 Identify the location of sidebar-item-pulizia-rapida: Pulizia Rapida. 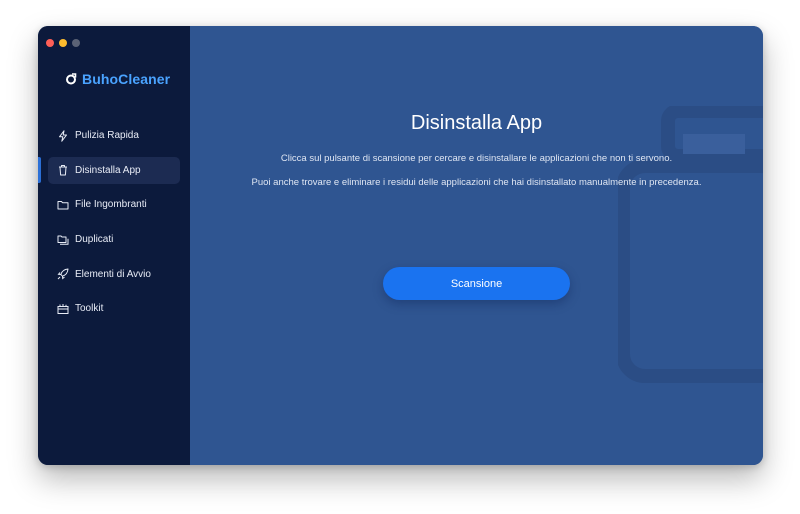
(114, 135).